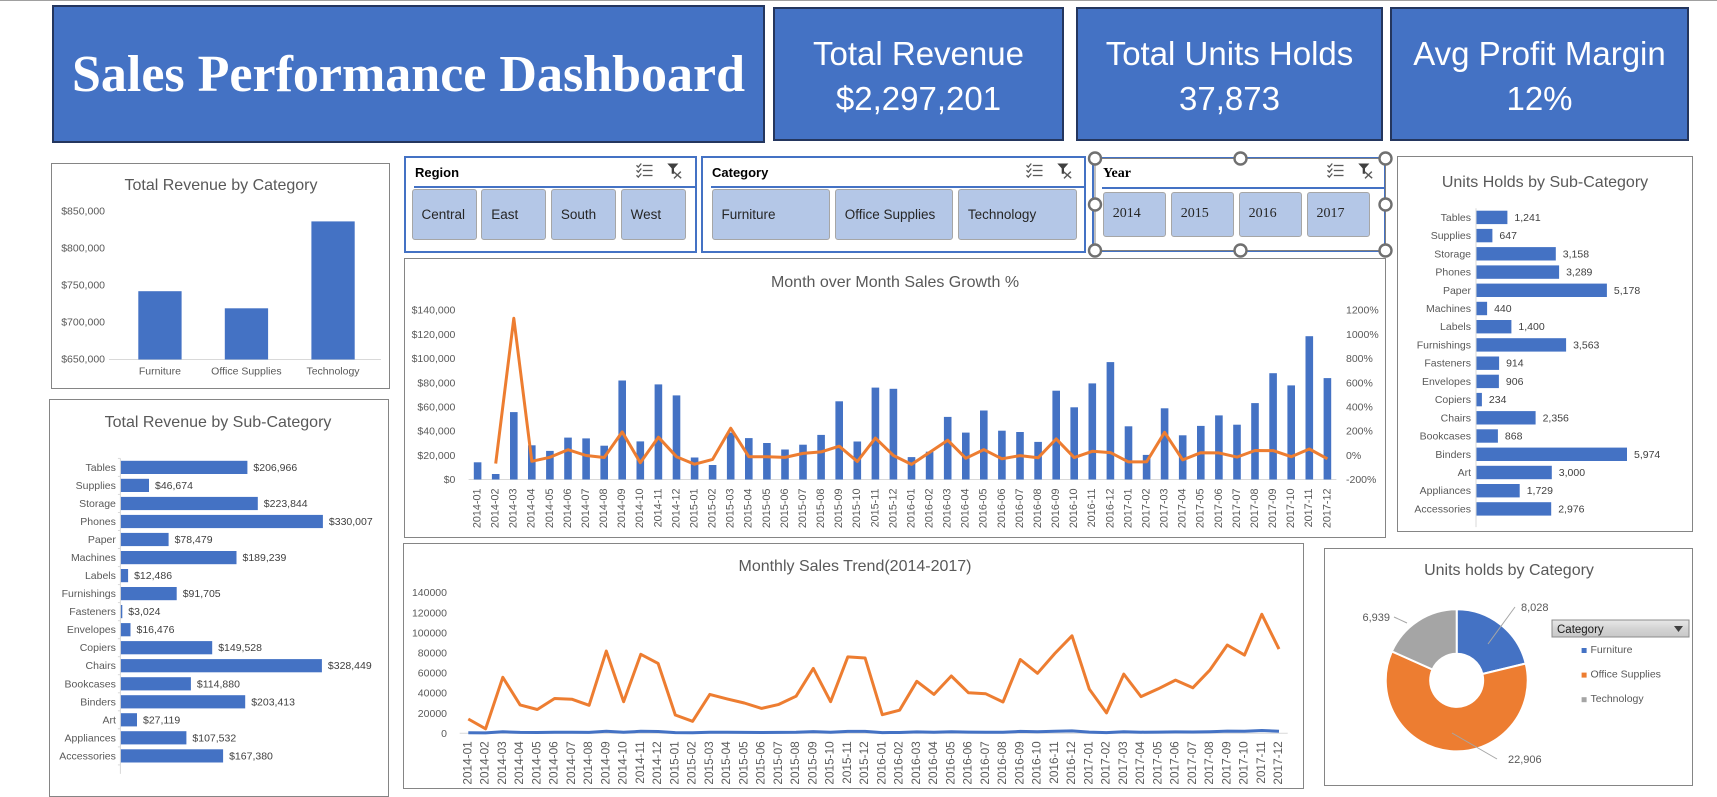  I want to click on svg-text: $60,000, so click(436, 408).